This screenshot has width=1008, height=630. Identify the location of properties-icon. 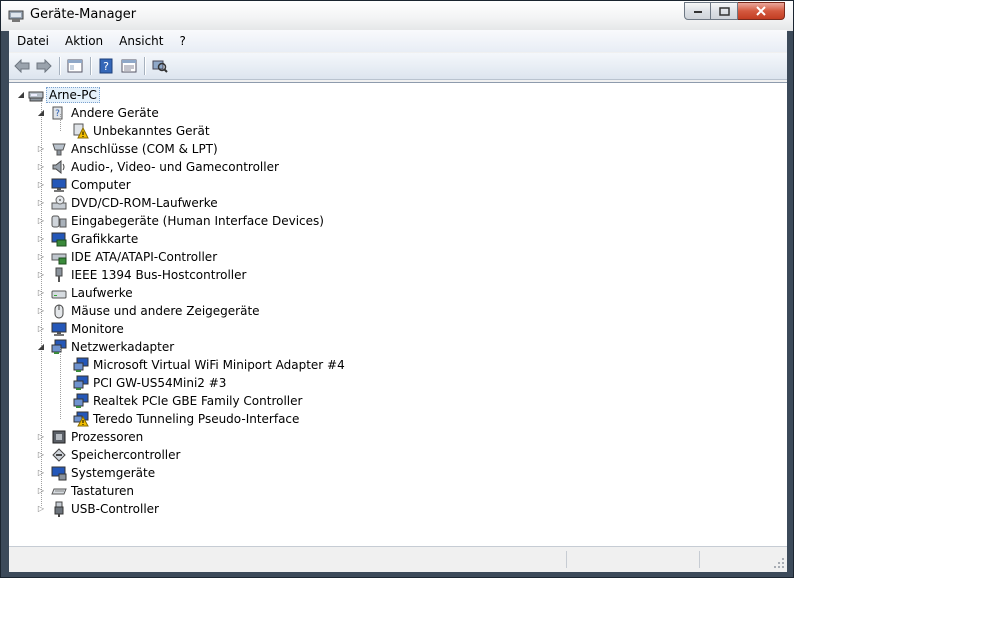
(129, 66).